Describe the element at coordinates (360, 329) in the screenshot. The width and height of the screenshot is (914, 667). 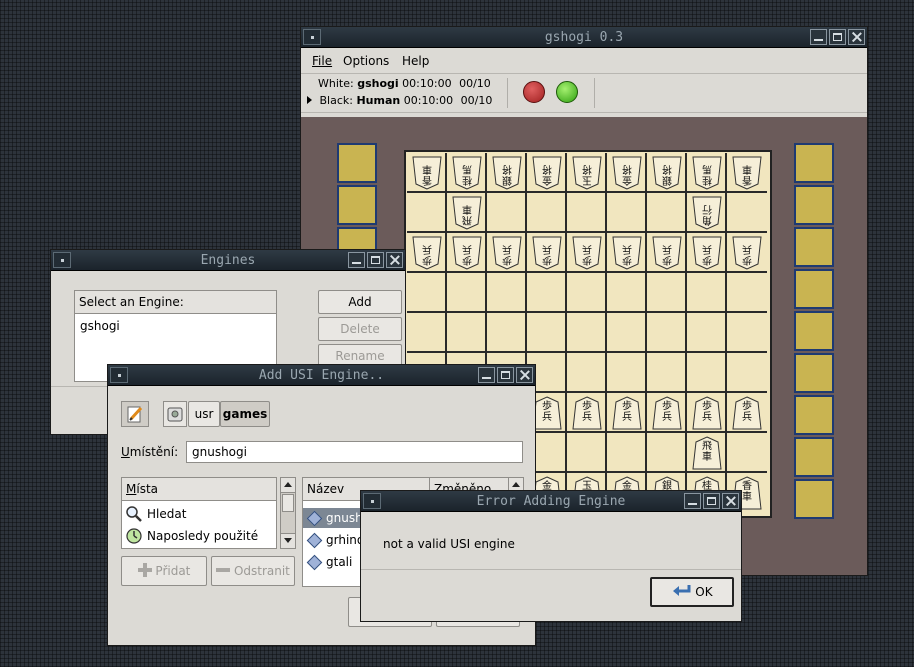
I see `delete-engine-button: Delete` at that location.